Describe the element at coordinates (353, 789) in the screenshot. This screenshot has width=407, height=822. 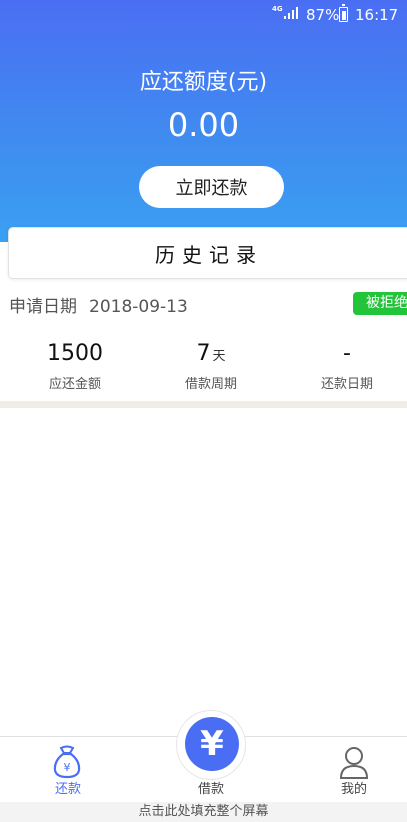
I see `tab-mine-label: 我的` at that location.